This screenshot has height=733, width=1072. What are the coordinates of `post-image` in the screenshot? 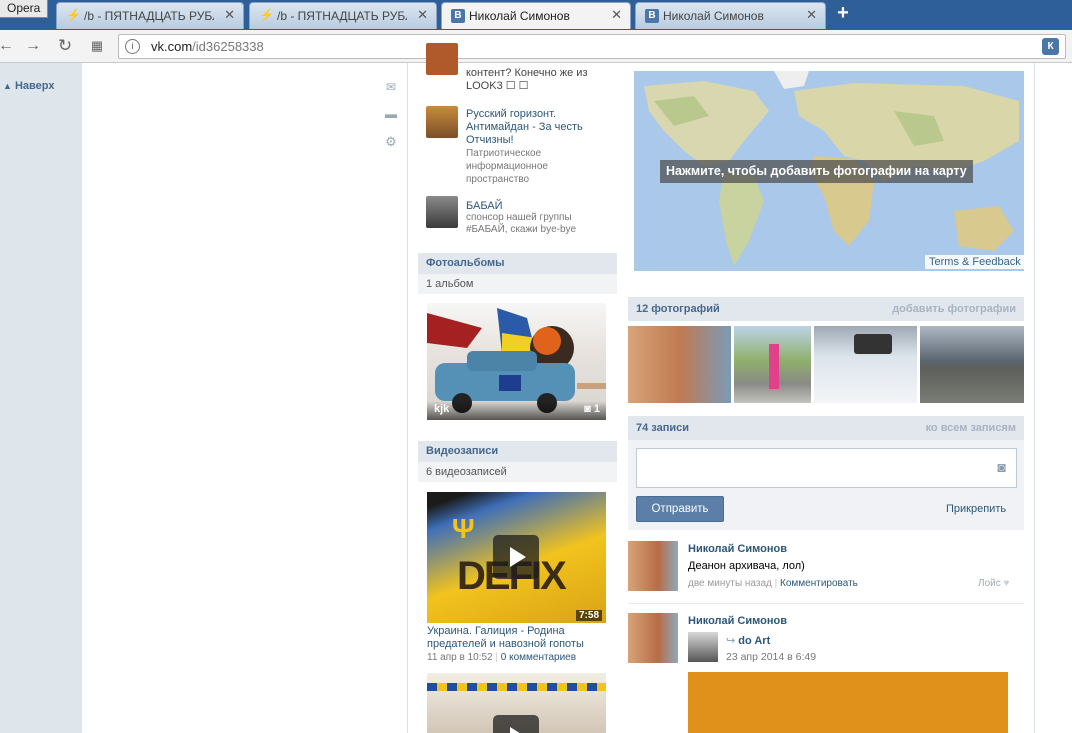 It's located at (848, 702).